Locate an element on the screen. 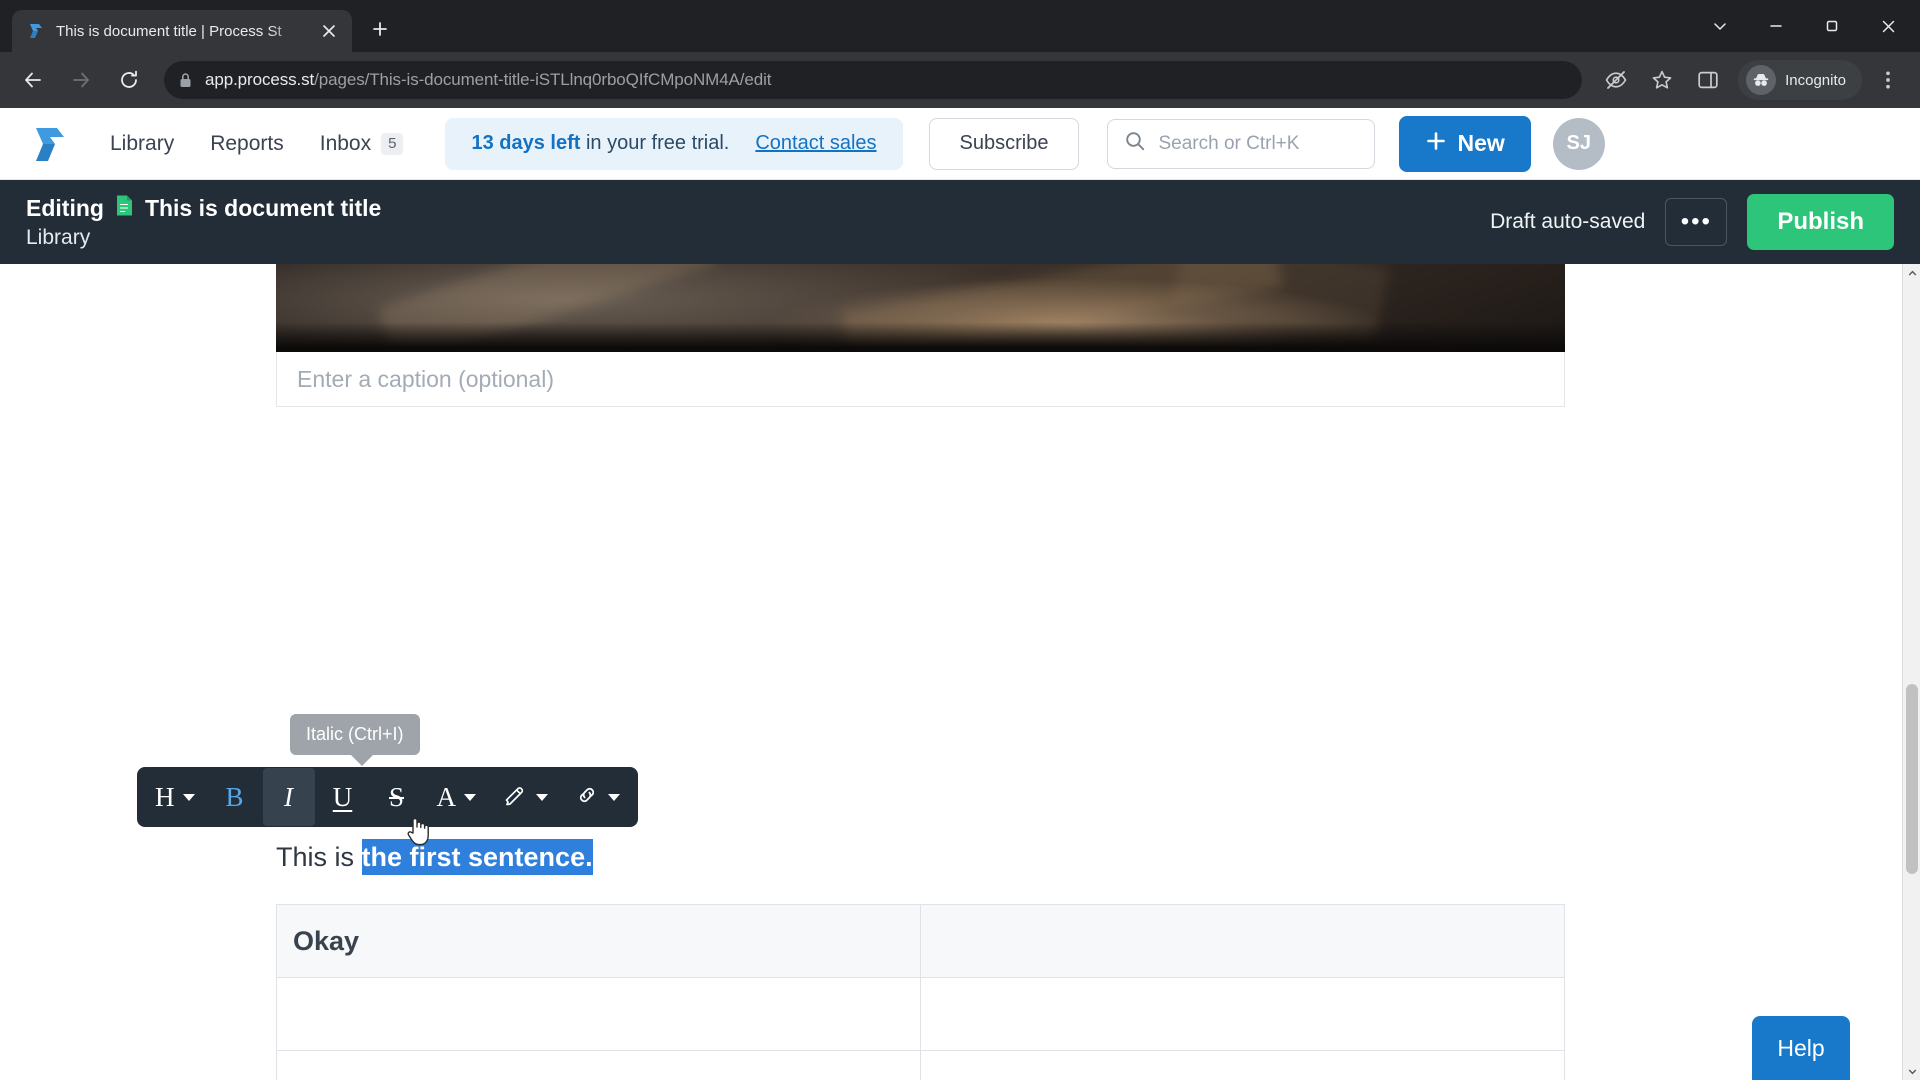  process-street-brand-icon is located at coordinates (50, 144).